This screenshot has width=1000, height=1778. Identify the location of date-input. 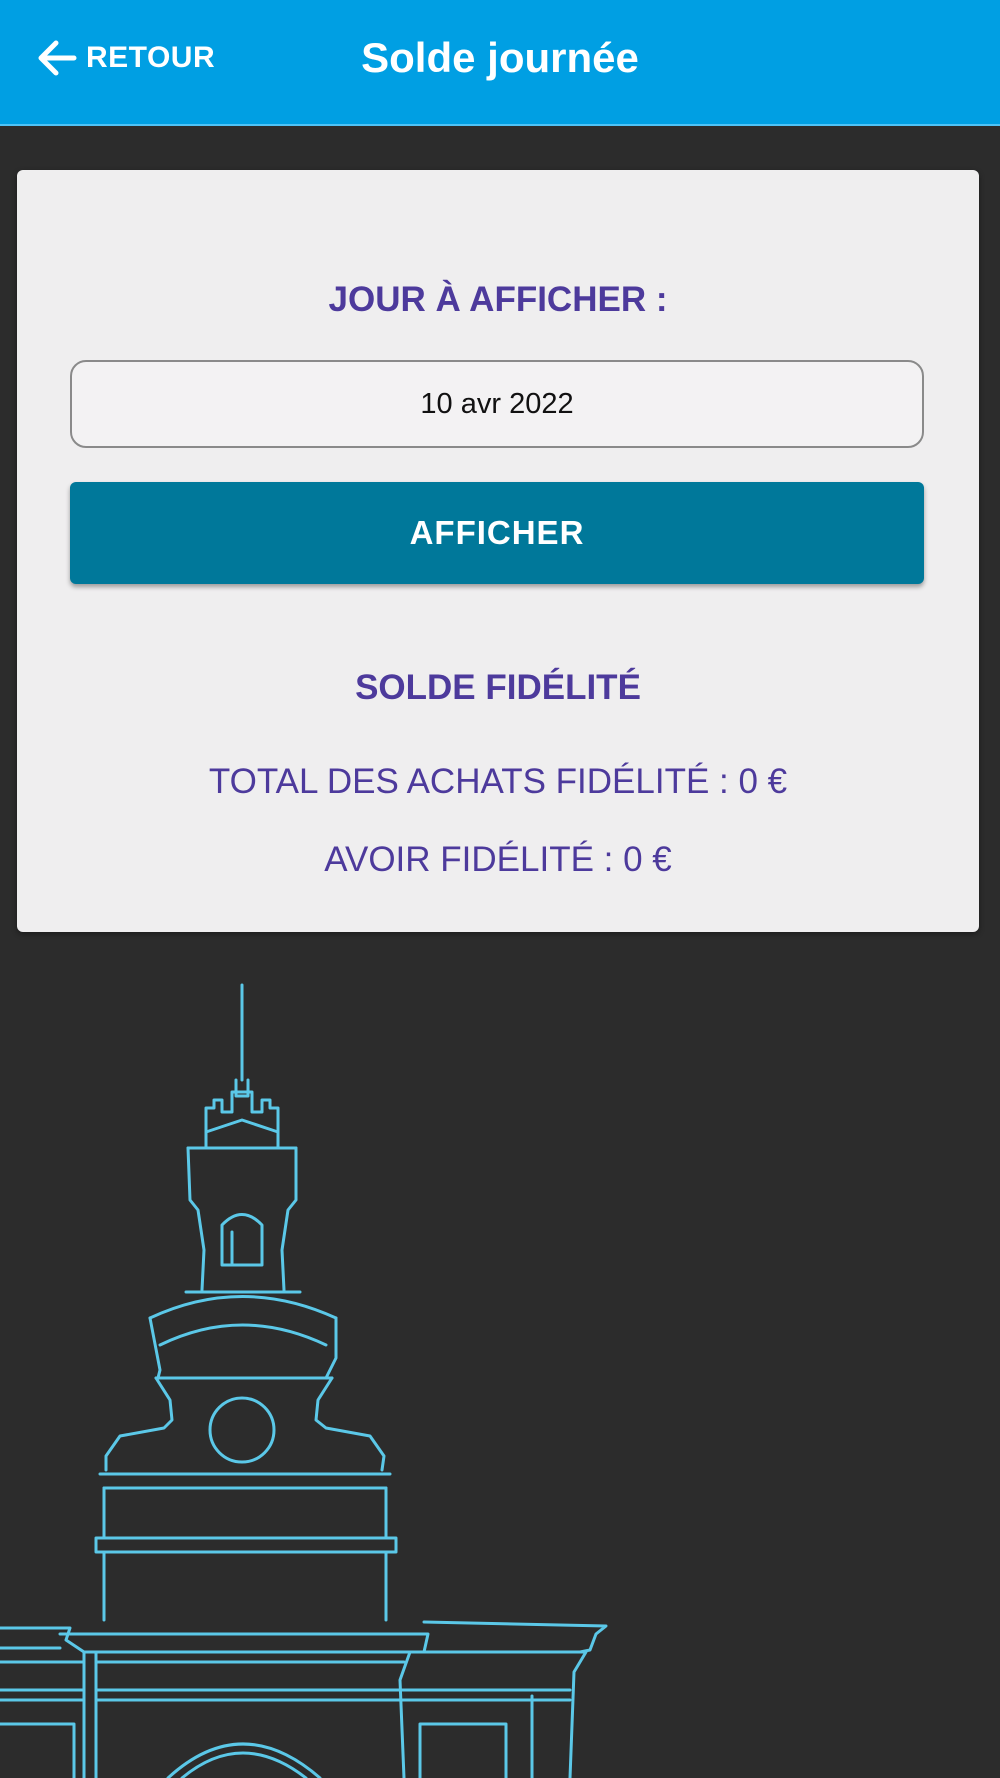
(497, 404).